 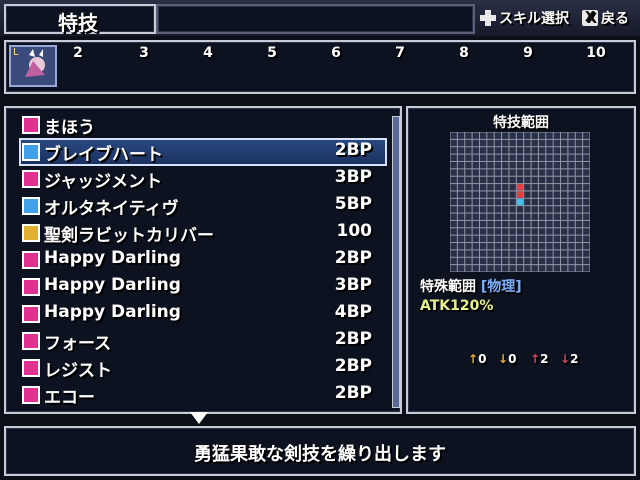 What do you see at coordinates (203, 179) in the screenshot?
I see `skill-row: ジャッジメント 3BP` at bounding box center [203, 179].